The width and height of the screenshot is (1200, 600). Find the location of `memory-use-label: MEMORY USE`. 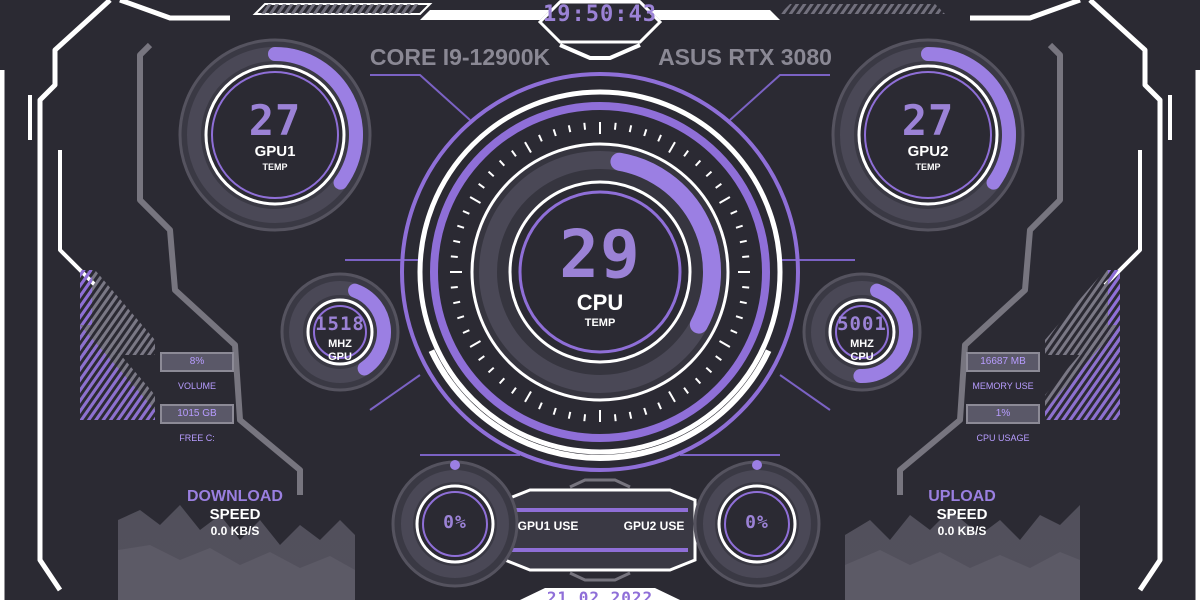

memory-use-label: MEMORY USE is located at coordinates (1003, 386).